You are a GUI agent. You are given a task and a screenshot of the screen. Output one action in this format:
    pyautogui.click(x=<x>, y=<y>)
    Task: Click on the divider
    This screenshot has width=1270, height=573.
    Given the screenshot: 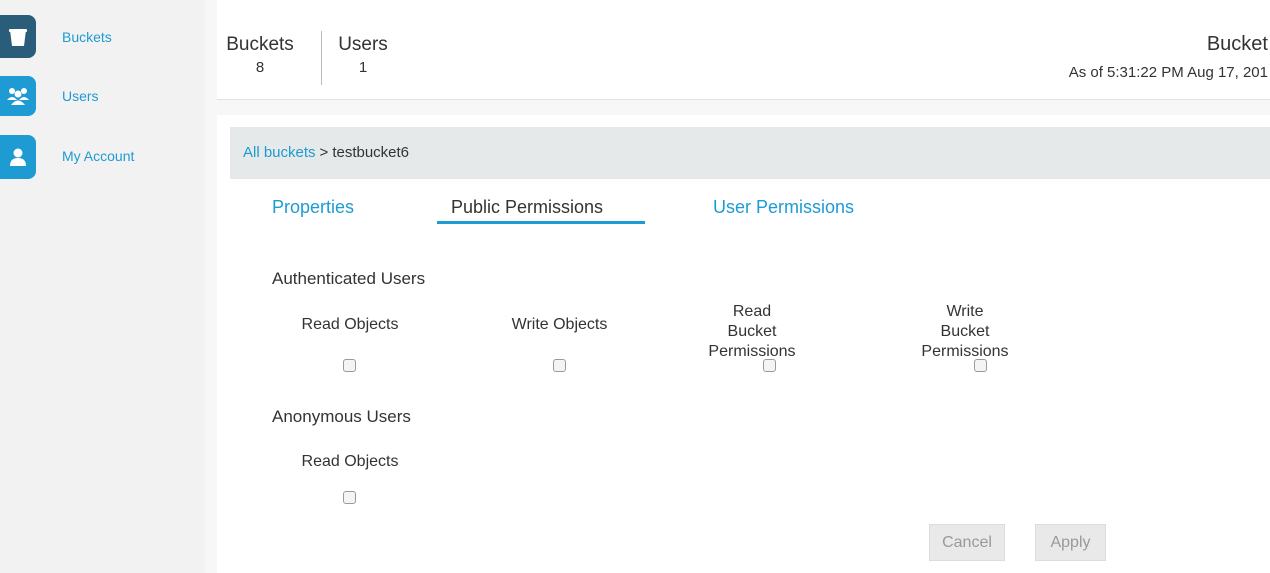 What is the action you would take?
    pyautogui.click(x=321, y=58)
    